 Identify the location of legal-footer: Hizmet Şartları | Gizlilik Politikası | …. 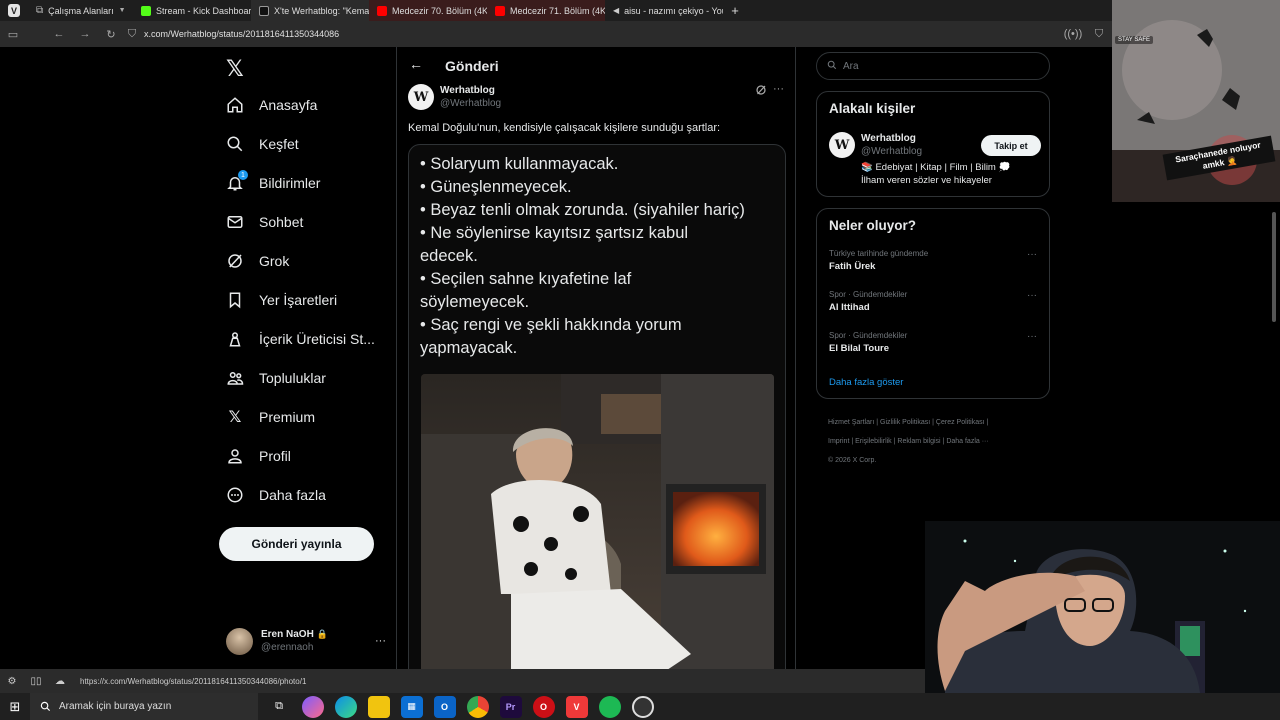
(908, 441).